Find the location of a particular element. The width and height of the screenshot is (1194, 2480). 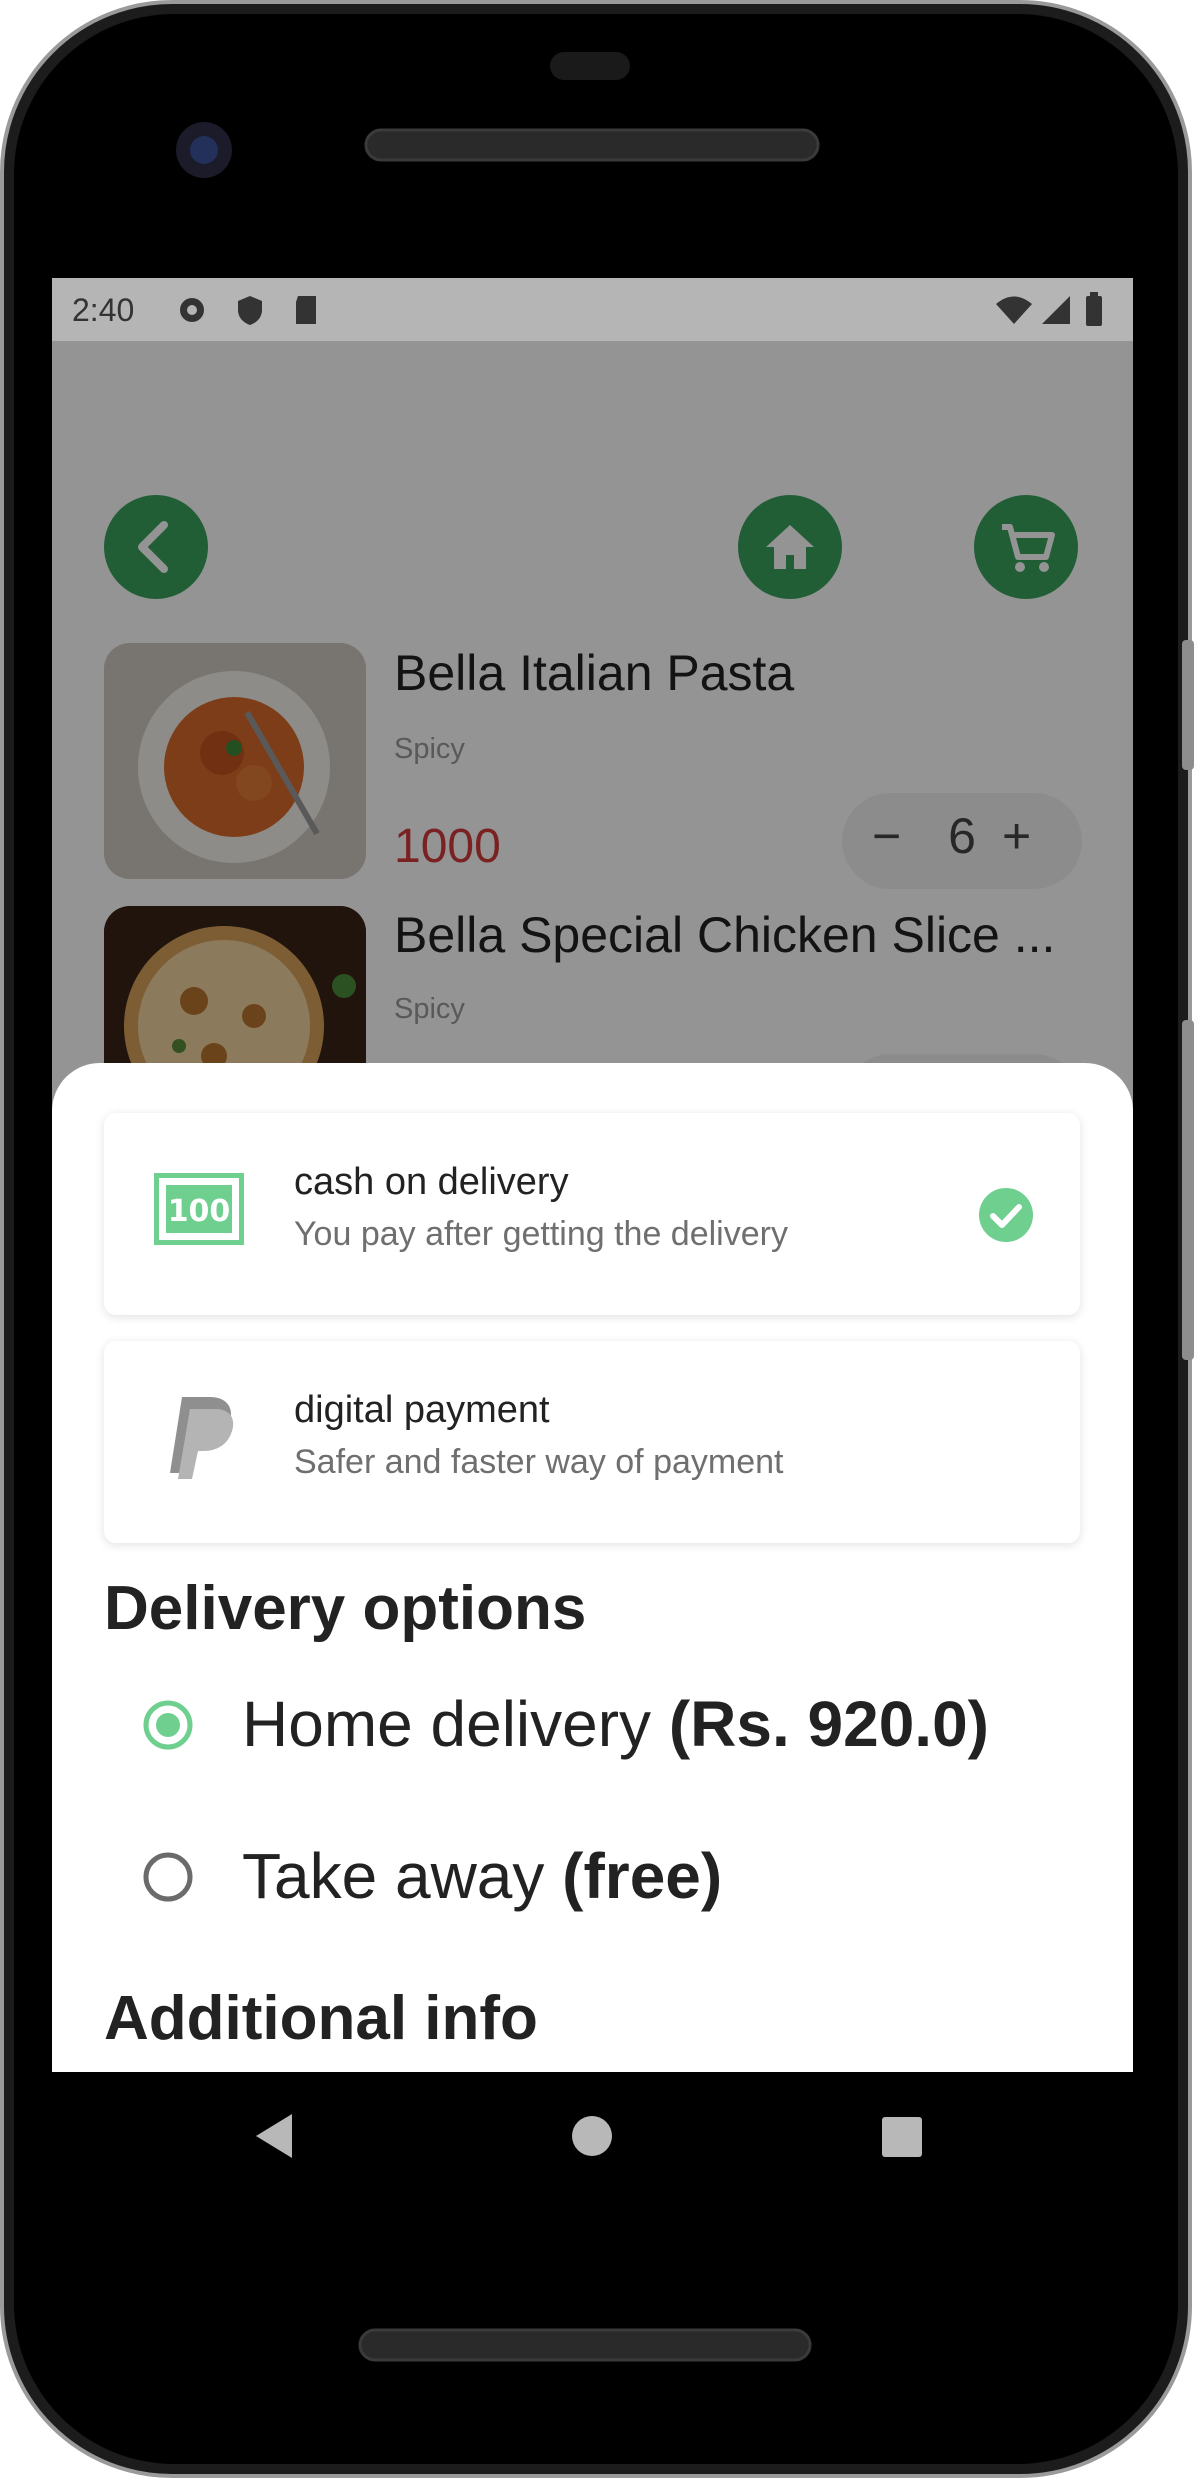

recents-nav-icon is located at coordinates (902, 2137).